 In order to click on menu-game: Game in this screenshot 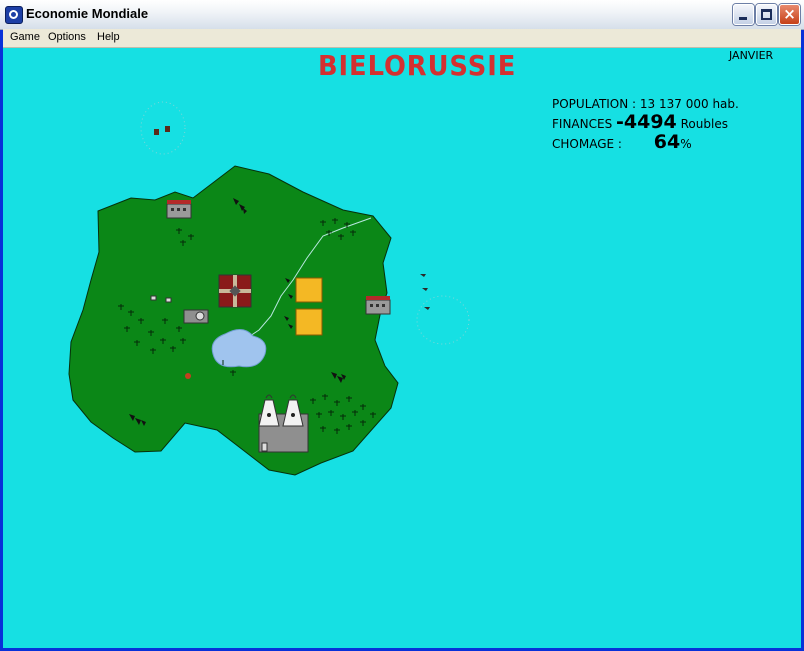, I will do `click(25, 37)`.